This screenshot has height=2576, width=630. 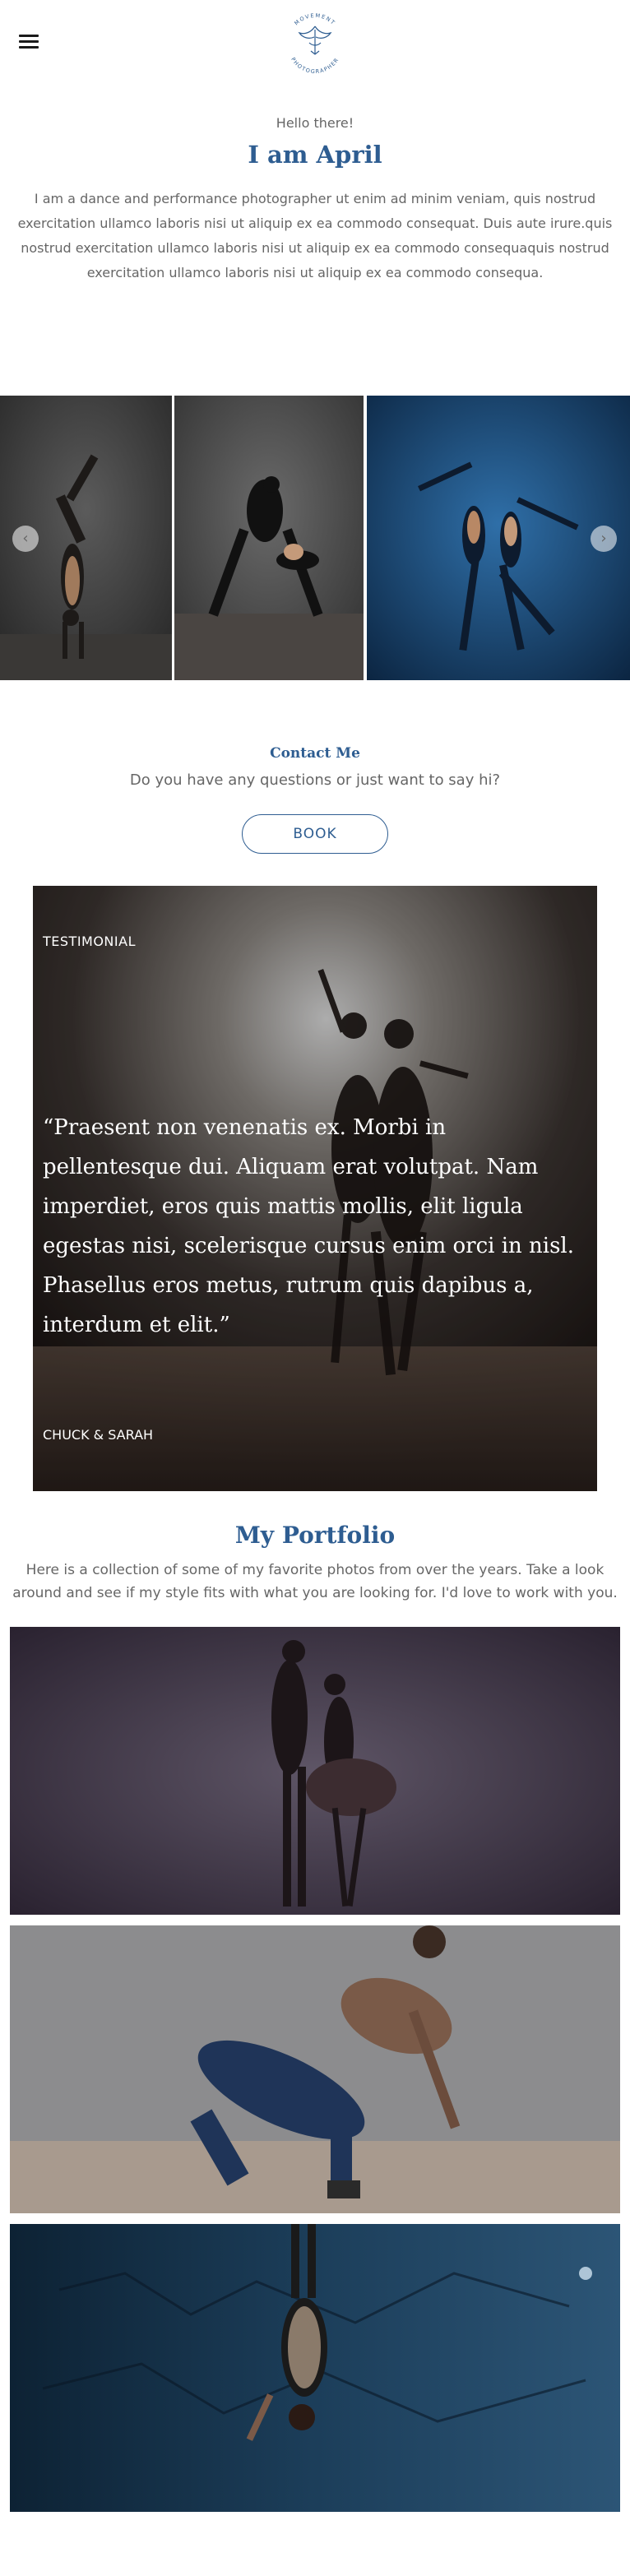 I want to click on site-logo: MOVEMENT PHOTOGRAPHER, so click(x=315, y=42).